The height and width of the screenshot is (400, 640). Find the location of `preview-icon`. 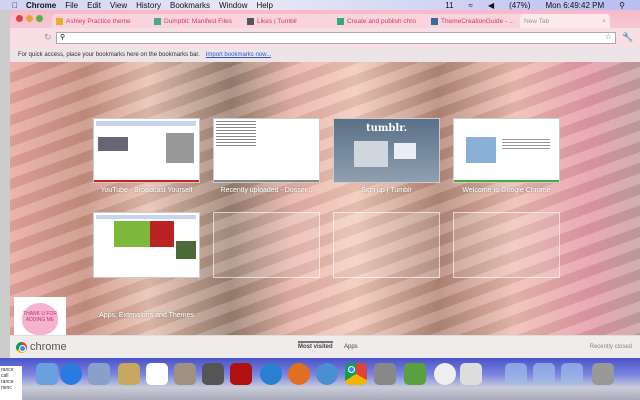

preview-icon is located at coordinates (99, 374).